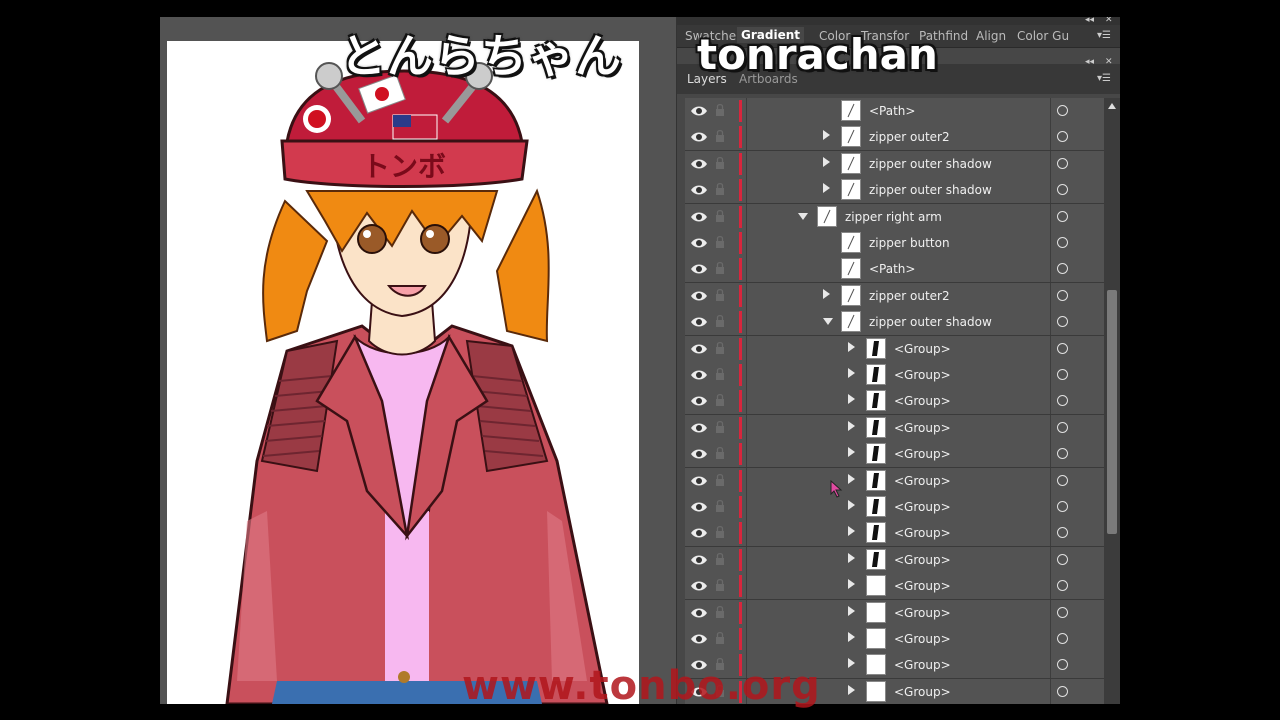 The image size is (1280, 720). What do you see at coordinates (1043, 36) in the screenshot?
I see `tab-color-guide: Color Gu` at bounding box center [1043, 36].